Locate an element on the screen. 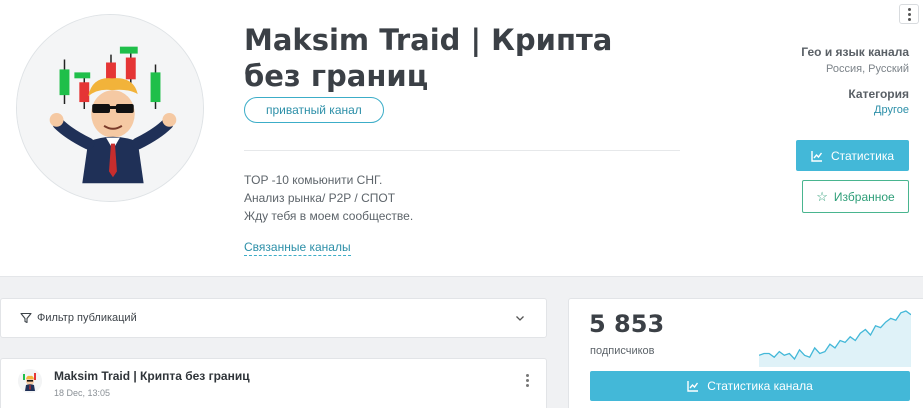 The width and height of the screenshot is (923, 408). post-channel-avatar is located at coordinates (30, 381).